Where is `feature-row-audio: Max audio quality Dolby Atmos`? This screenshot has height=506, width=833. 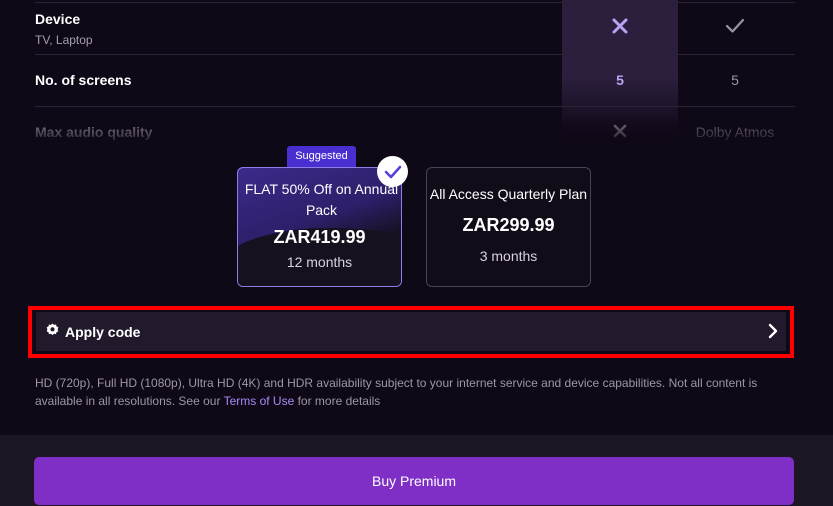
feature-row-audio: Max audio quality Dolby Atmos is located at coordinates (415, 132).